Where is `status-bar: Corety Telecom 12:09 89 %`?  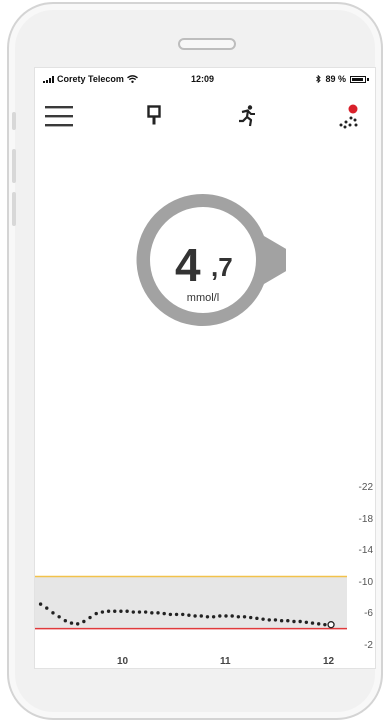 status-bar: Corety Telecom 12:09 89 % is located at coordinates (205, 78).